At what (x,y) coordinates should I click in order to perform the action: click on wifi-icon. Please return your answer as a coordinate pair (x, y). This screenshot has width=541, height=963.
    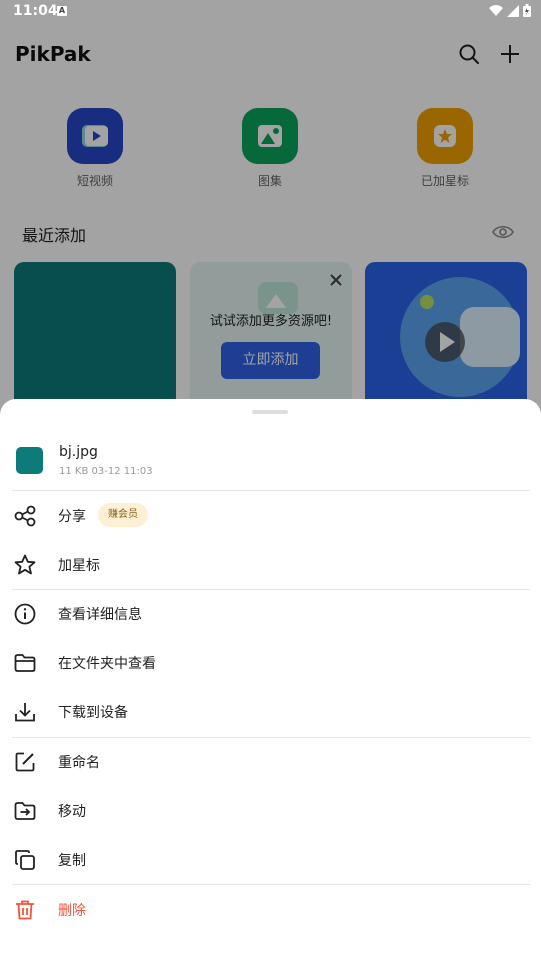
    Looking at the image, I should click on (496, 10).